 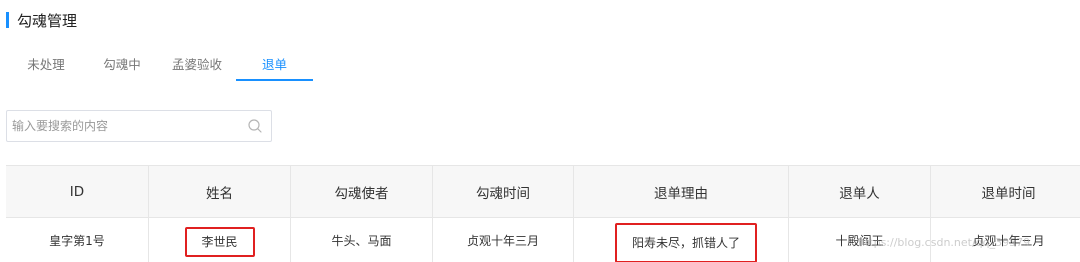 I want to click on cell-name: 李世民, so click(x=219, y=242).